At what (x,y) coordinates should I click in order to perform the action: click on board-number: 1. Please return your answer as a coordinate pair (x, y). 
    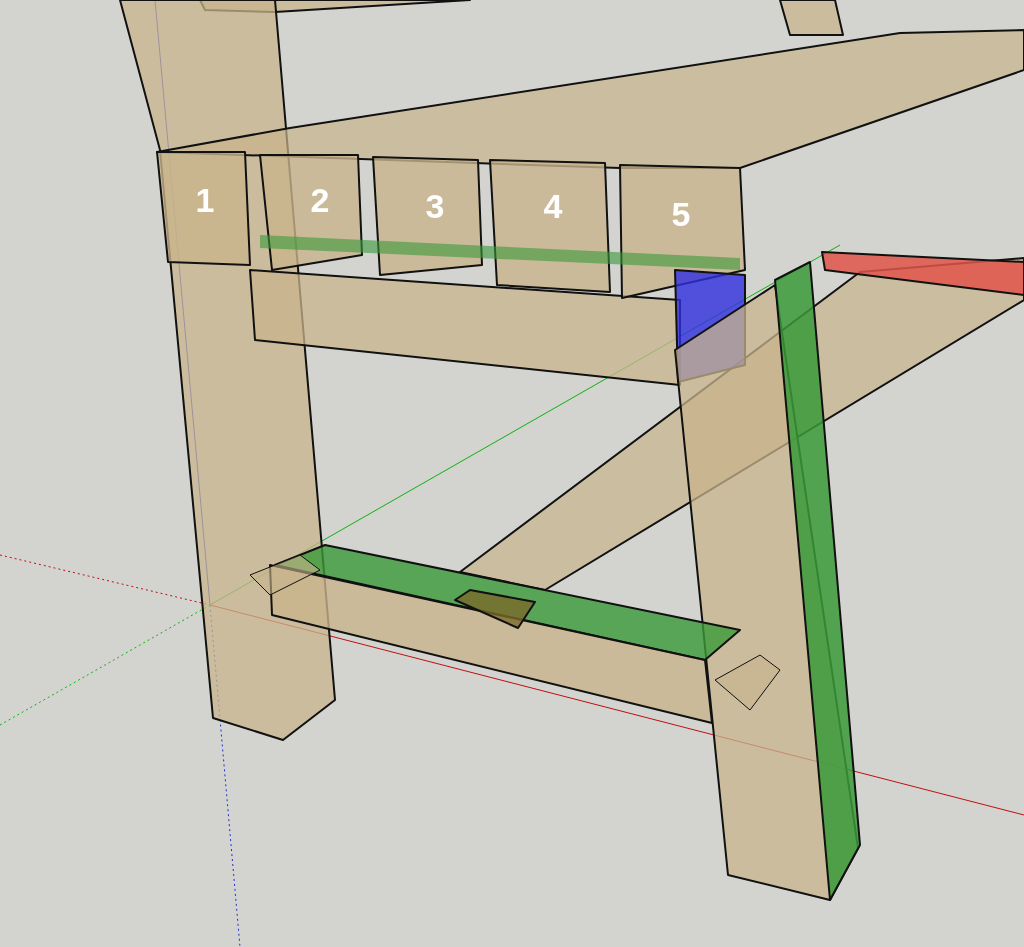
    Looking at the image, I should click on (205, 200).